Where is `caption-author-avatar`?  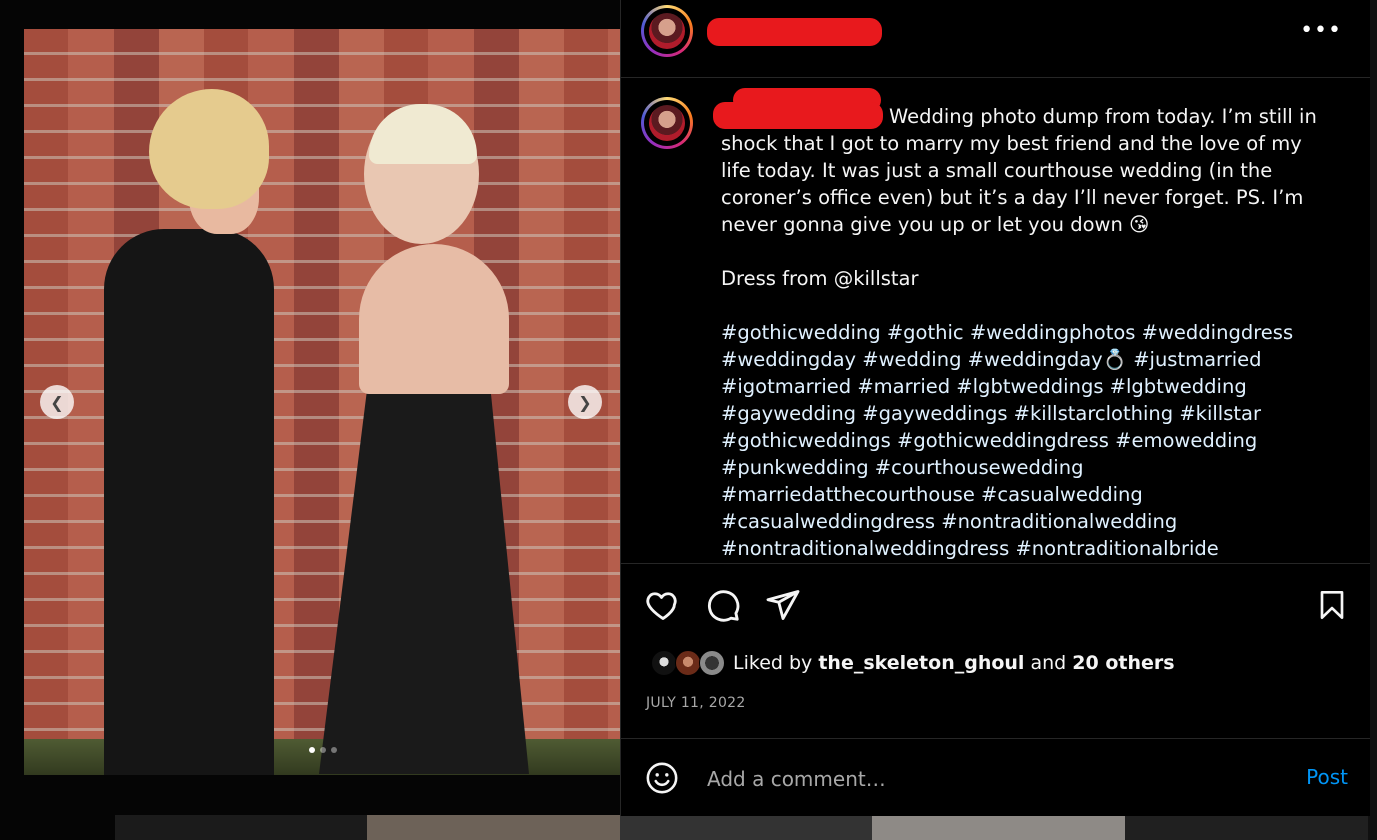
caption-author-avatar is located at coordinates (667, 123).